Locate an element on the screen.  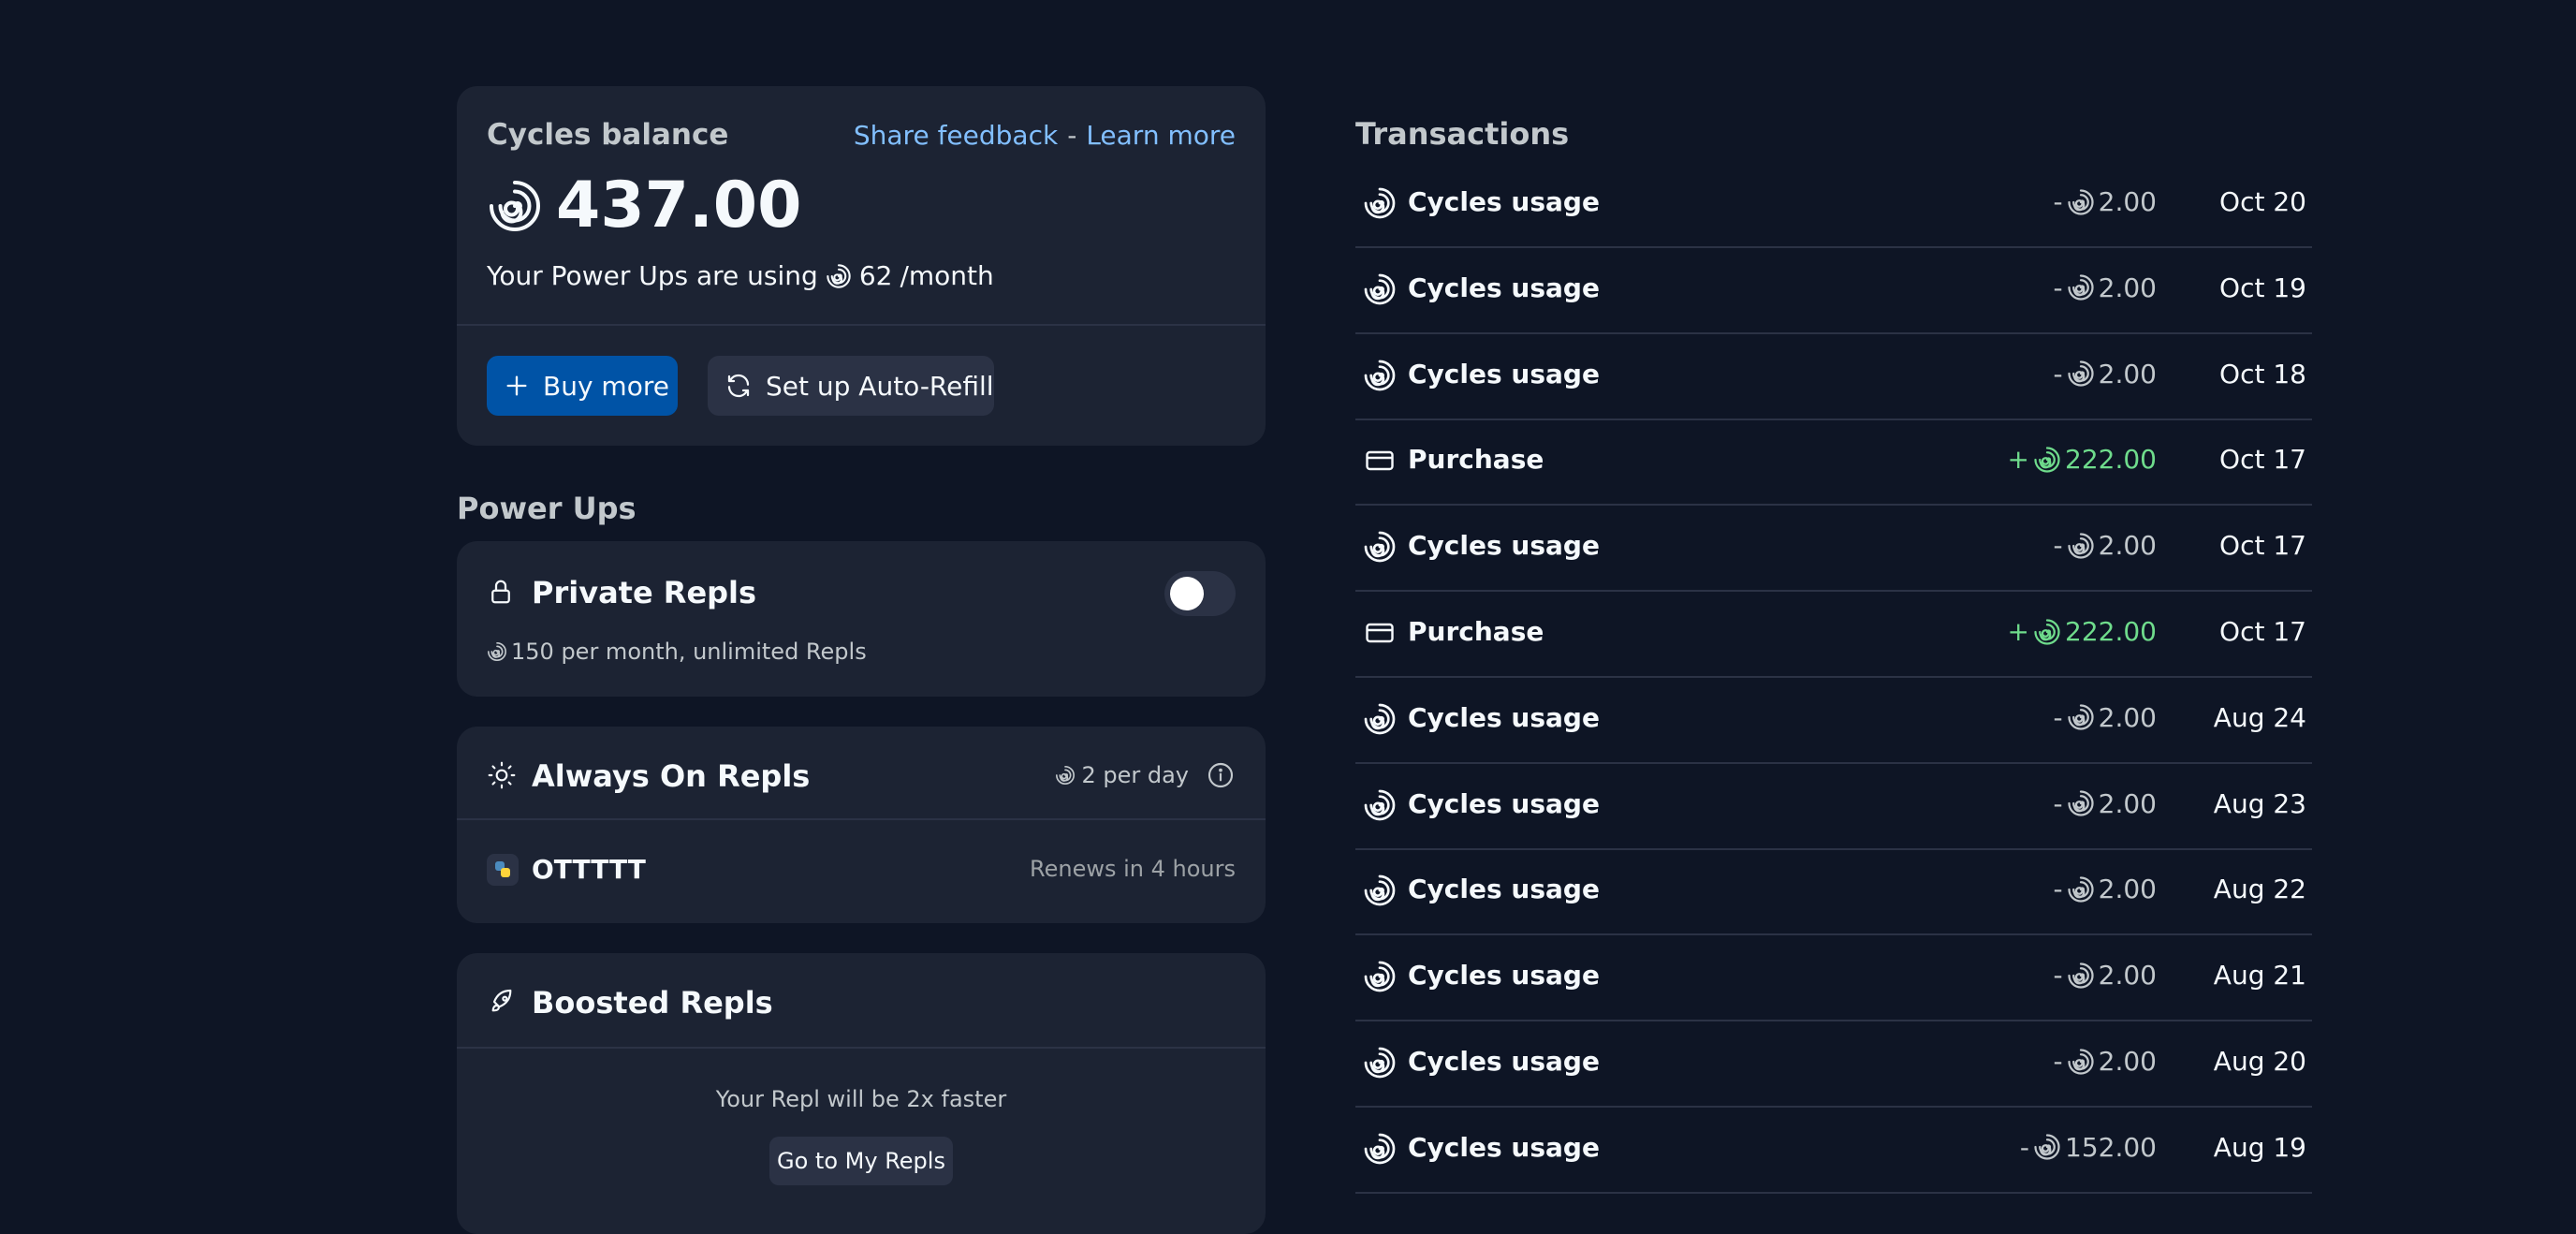
go-to-my-repls-button: Go to My Repls is located at coordinates (861, 1161).